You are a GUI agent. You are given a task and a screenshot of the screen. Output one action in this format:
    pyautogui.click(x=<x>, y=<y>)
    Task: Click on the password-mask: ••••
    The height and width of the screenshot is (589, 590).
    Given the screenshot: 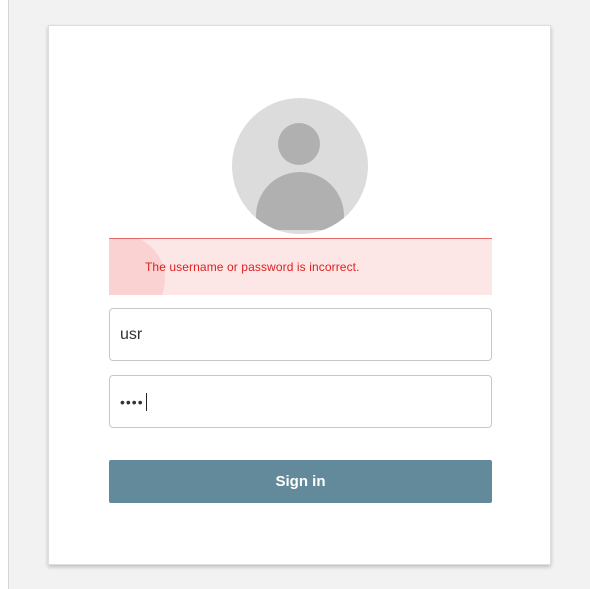 What is the action you would take?
    pyautogui.click(x=132, y=401)
    